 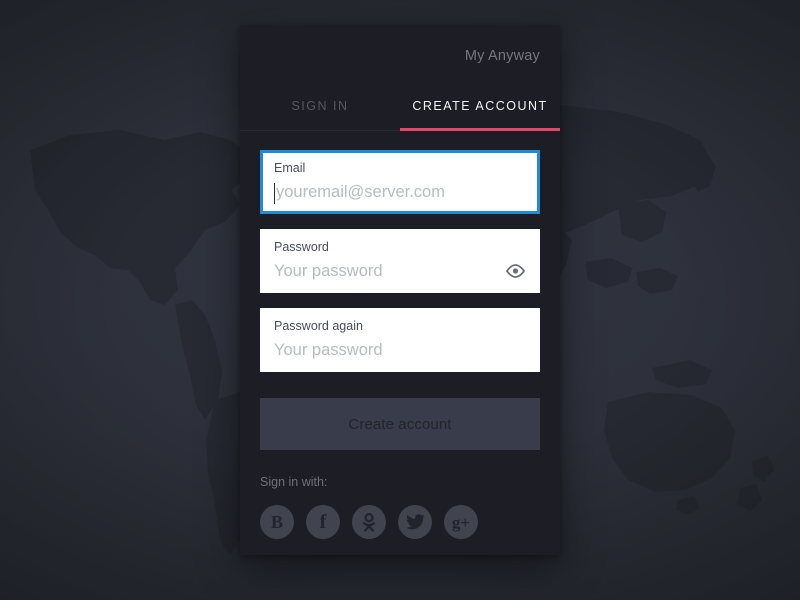 I want to click on email-field: Email youremail@server.com, so click(x=400, y=182).